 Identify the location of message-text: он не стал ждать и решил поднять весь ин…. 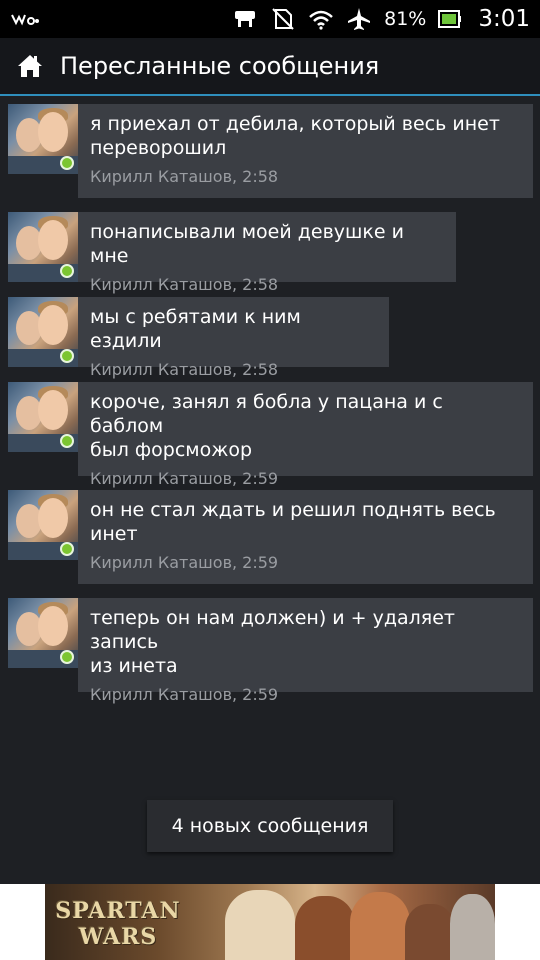
(293, 522).